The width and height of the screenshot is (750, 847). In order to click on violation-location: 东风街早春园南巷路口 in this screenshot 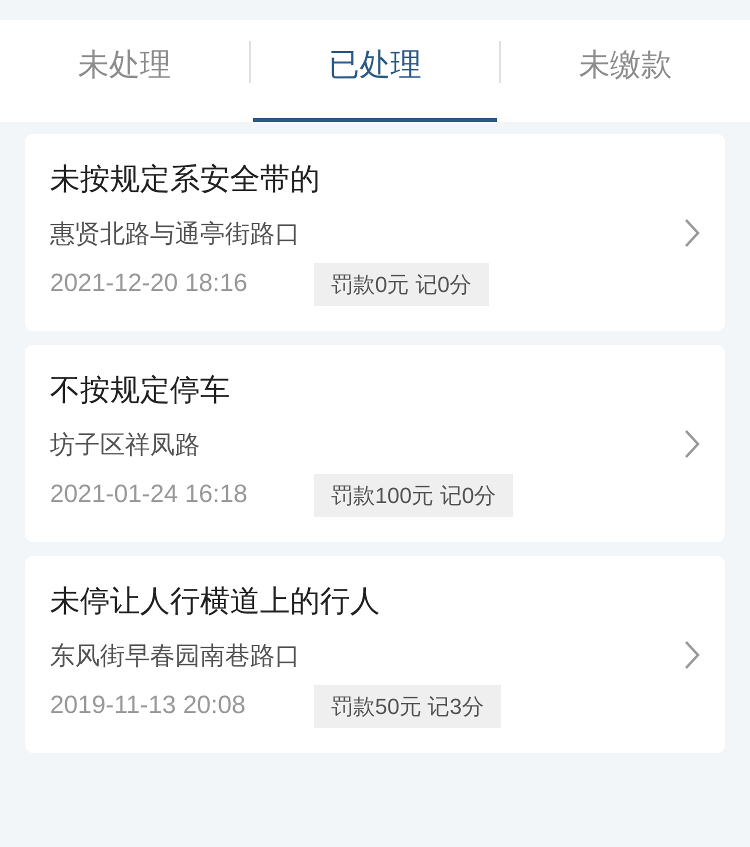, I will do `click(175, 656)`.